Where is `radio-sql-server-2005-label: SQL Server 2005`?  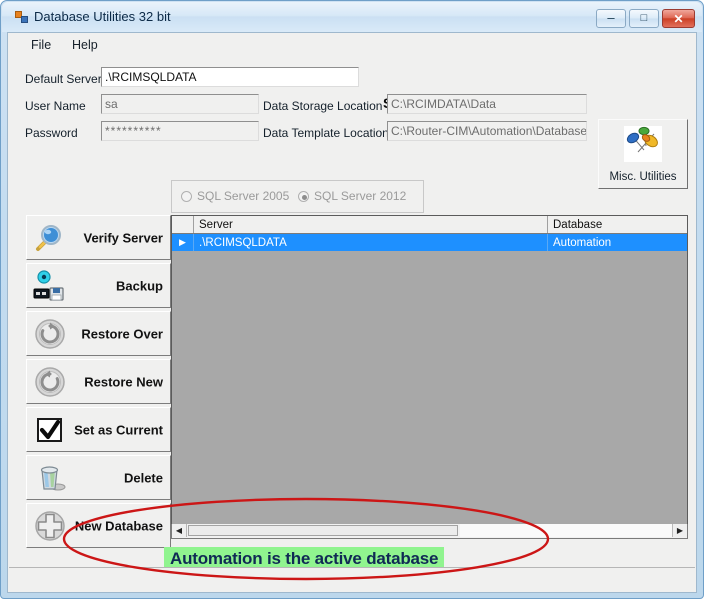
radio-sql-server-2005-label: SQL Server 2005 is located at coordinates (243, 196).